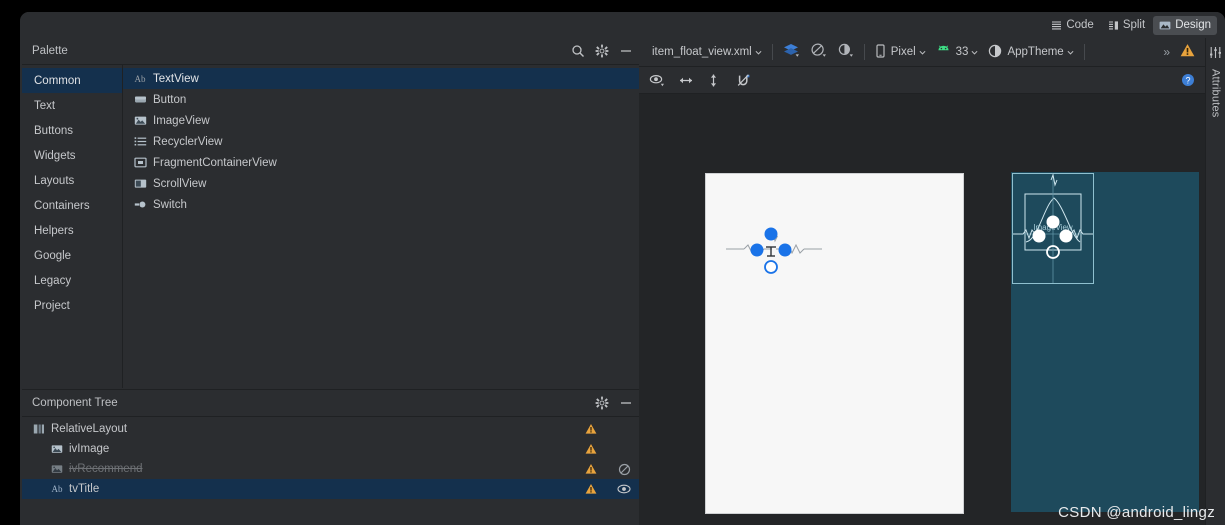 The height and width of the screenshot is (525, 1225). I want to click on relativelayout-icon, so click(39, 429).